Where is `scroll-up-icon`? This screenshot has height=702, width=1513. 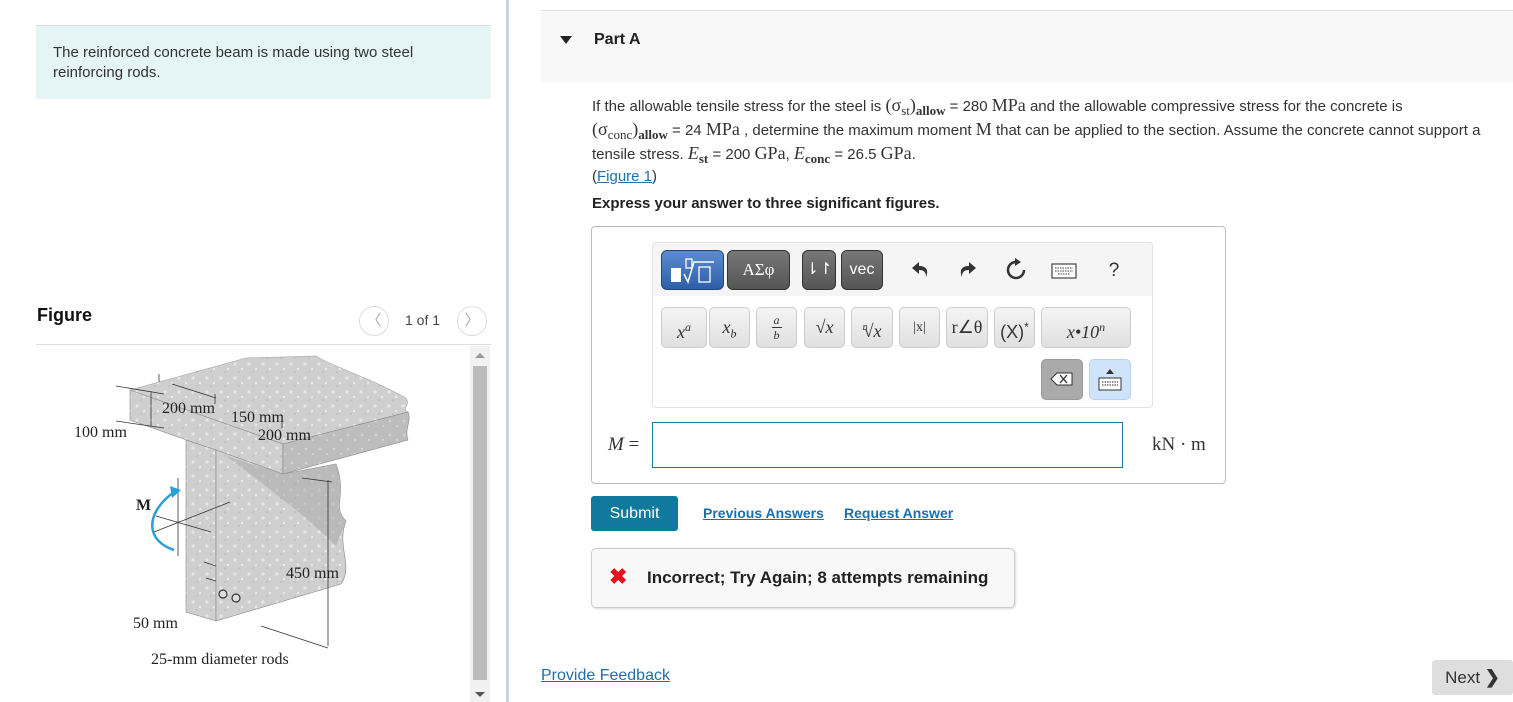
scroll-up-icon is located at coordinates (480, 355).